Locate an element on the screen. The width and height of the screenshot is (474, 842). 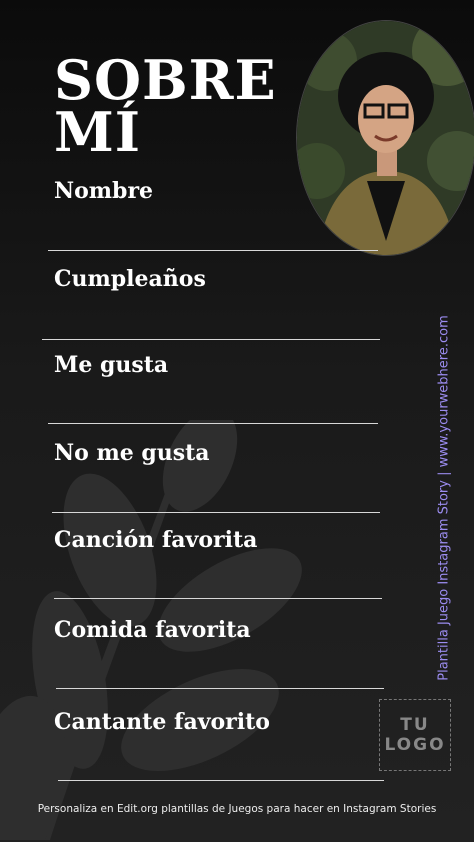
logo-placeholder: TU LOGO is located at coordinates (415, 735).